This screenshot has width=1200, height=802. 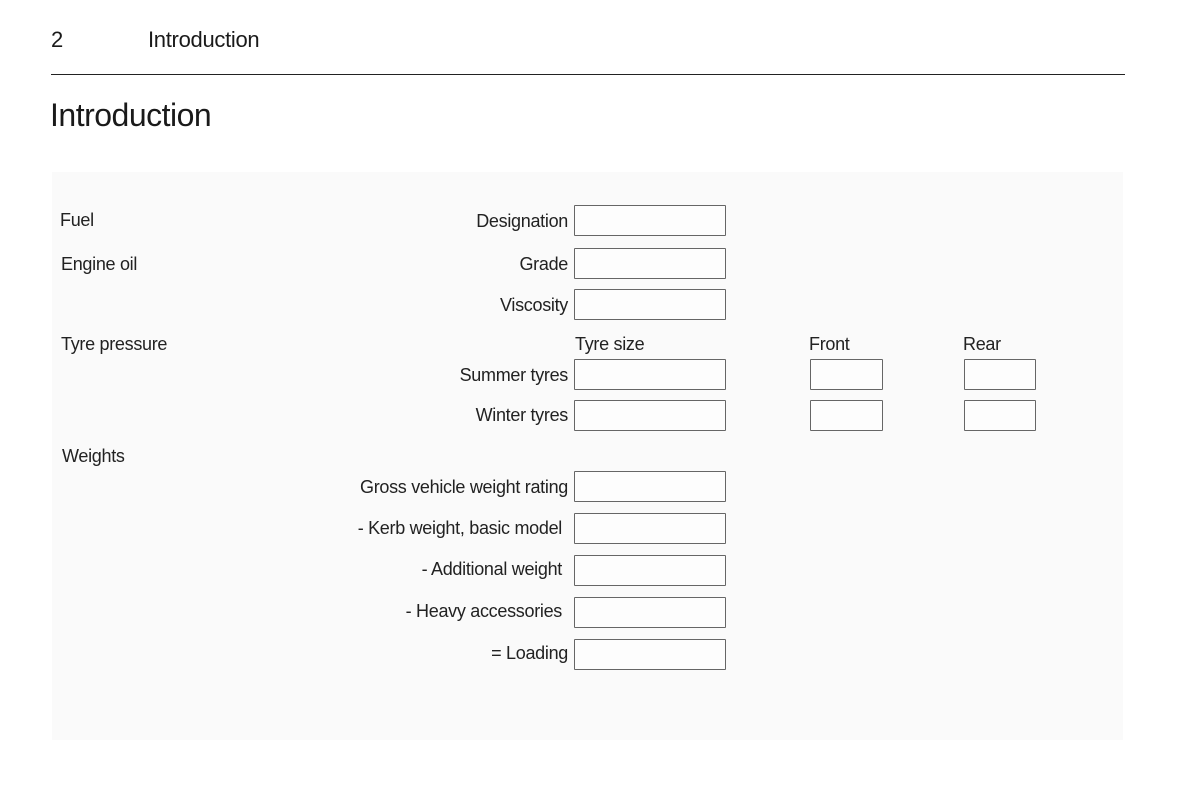 What do you see at coordinates (492, 569) in the screenshot?
I see `additional-weight-label: - Additional weight` at bounding box center [492, 569].